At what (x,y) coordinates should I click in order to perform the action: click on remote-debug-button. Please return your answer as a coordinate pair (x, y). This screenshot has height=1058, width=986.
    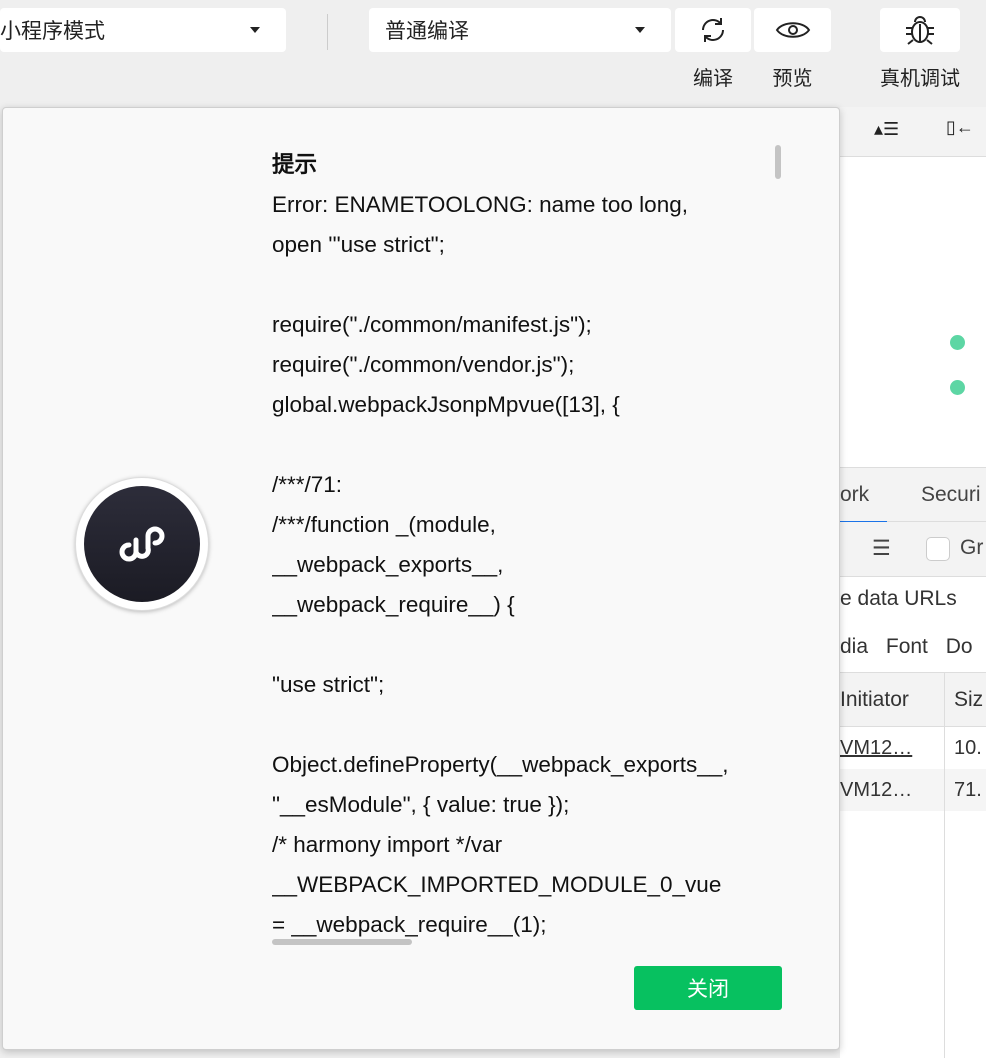
    Looking at the image, I should click on (920, 30).